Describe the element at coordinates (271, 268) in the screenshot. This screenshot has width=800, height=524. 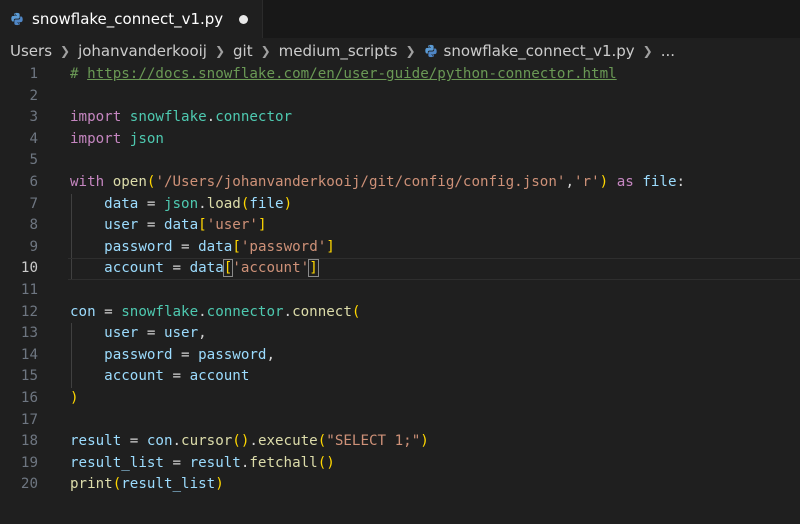
I see `code-token: 'account'` at that location.